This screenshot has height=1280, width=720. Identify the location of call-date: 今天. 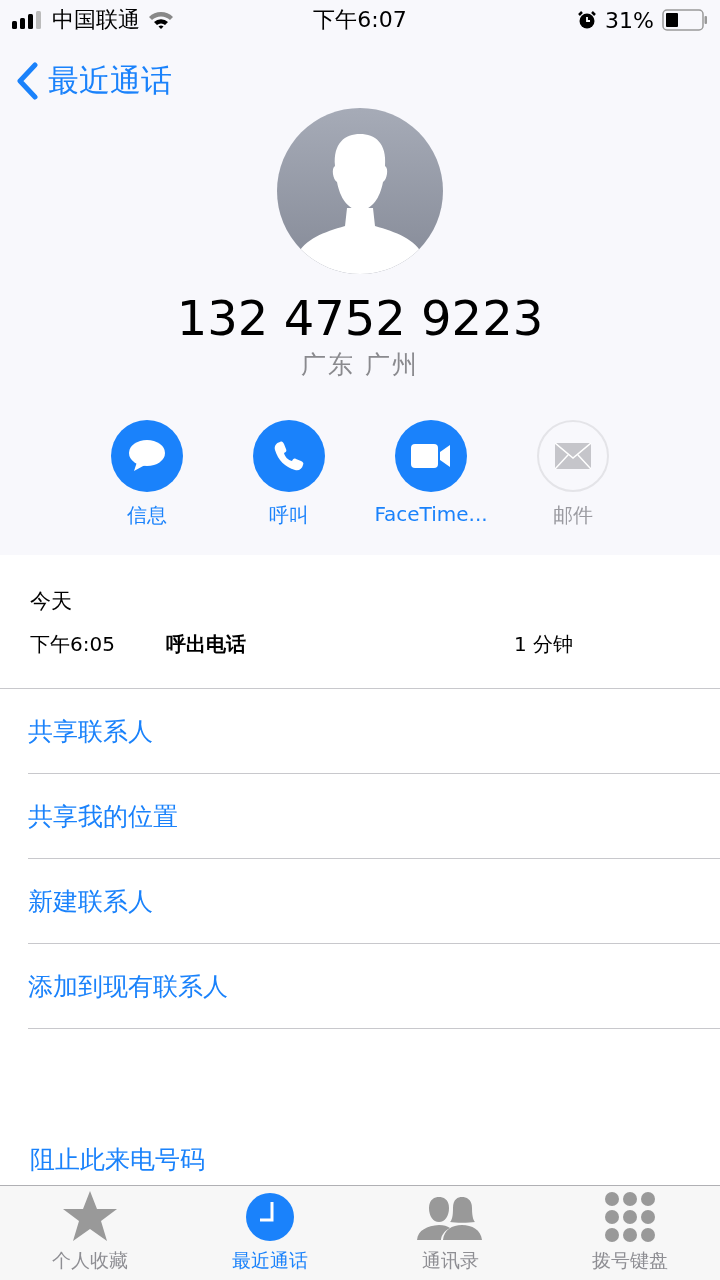
(51, 601).